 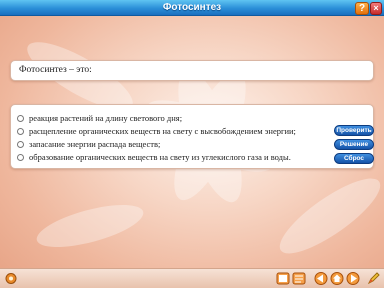 I want to click on check-button: Проверить, so click(x=354, y=130).